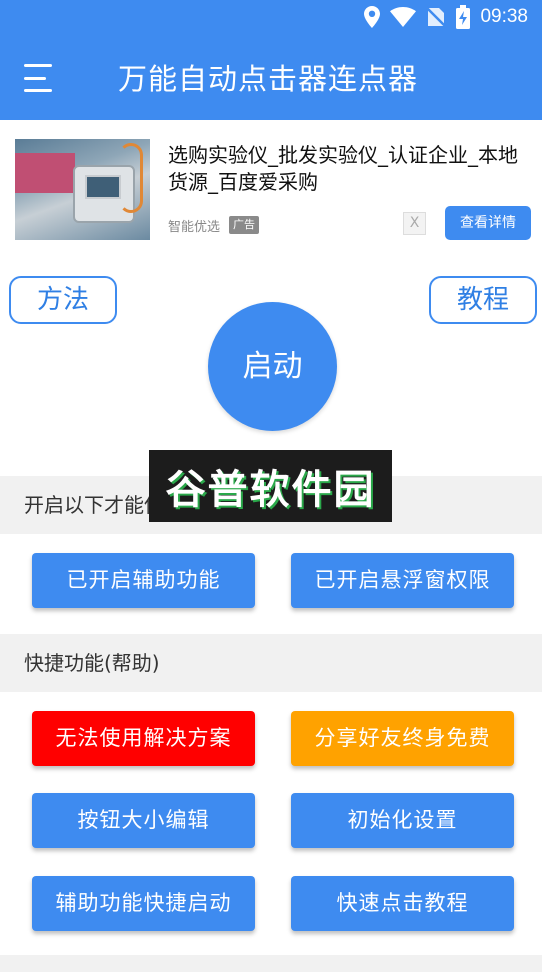  I want to click on battery-charging-icon, so click(463, 17).